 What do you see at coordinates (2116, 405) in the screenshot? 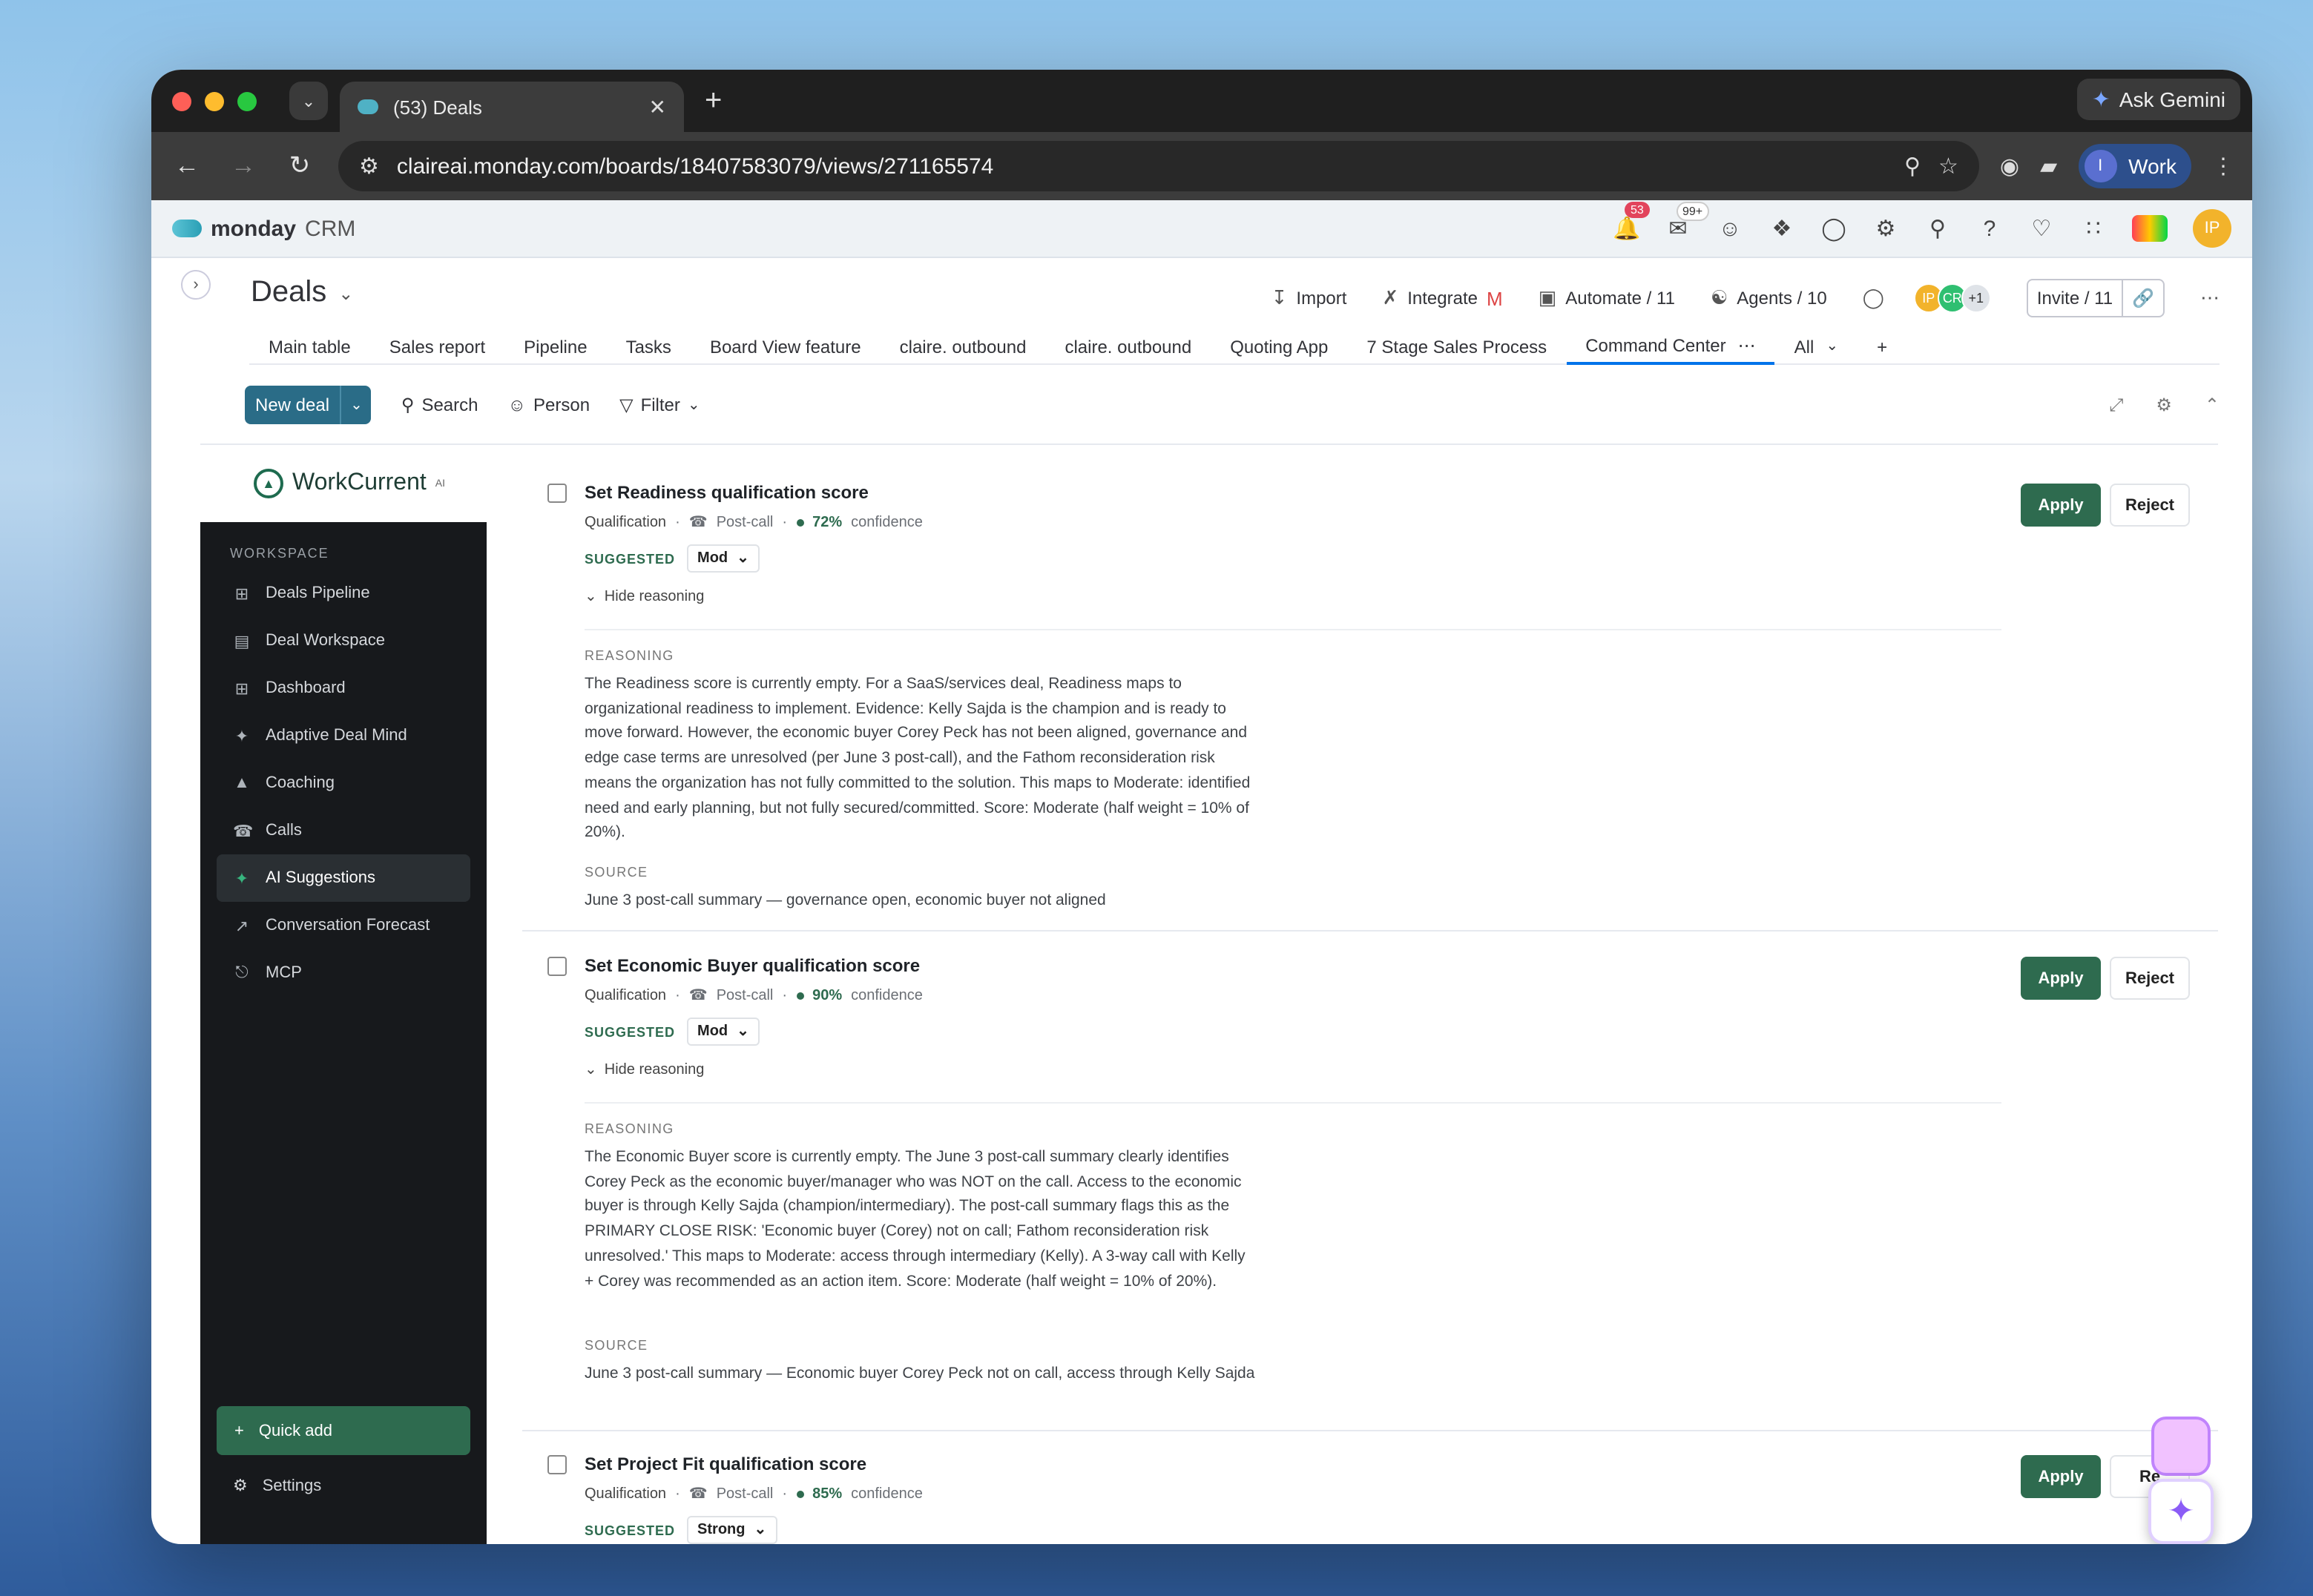
I see `fullscreen-icon: ⤢` at bounding box center [2116, 405].